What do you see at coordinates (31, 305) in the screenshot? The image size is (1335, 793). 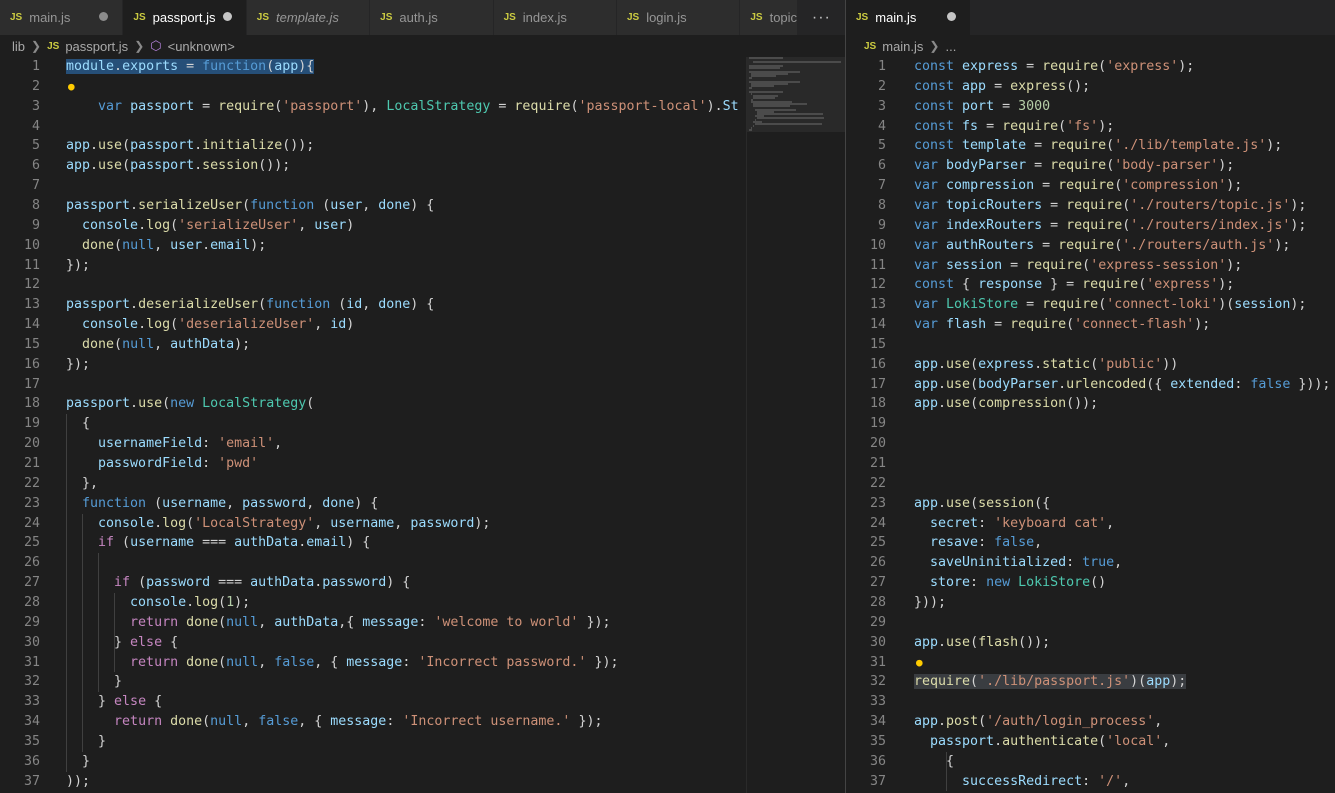 I see `line-number: 13` at bounding box center [31, 305].